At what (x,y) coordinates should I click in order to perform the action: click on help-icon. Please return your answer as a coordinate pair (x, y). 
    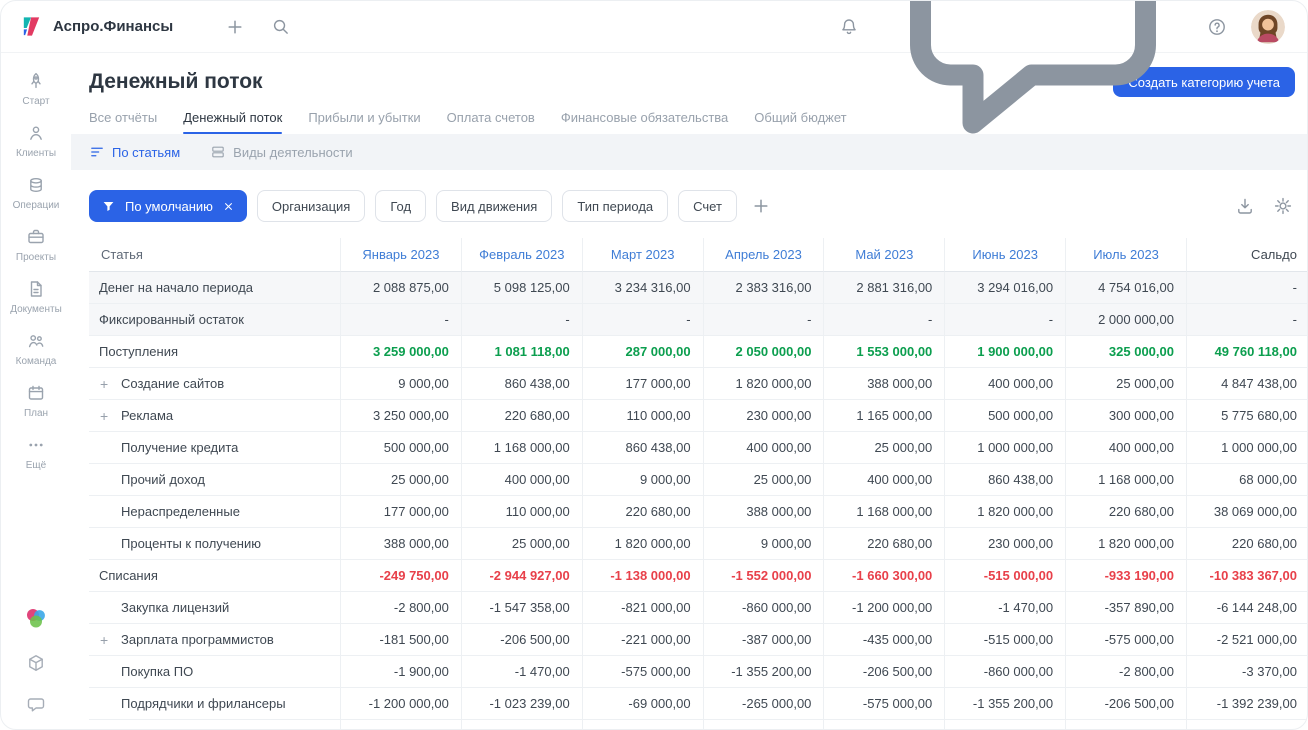
    Looking at the image, I should click on (1217, 27).